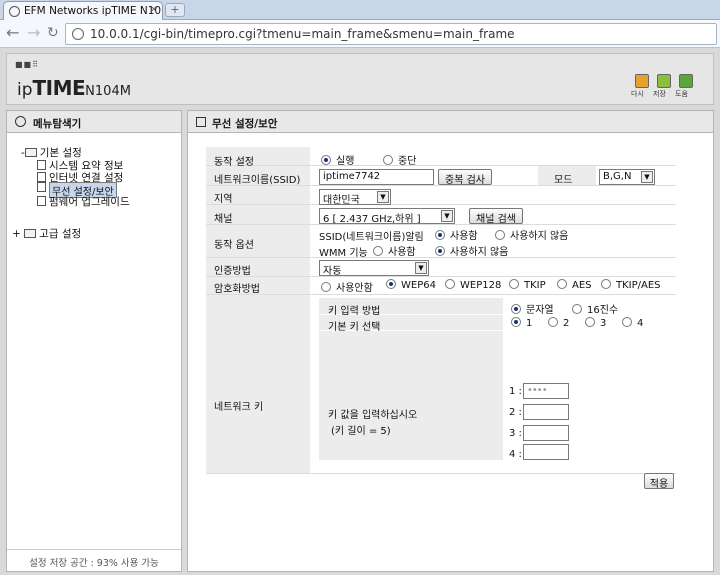 The width and height of the screenshot is (720, 575). Describe the element at coordinates (473, 285) in the screenshot. I see `enc-wep128-radio: WEP128` at that location.